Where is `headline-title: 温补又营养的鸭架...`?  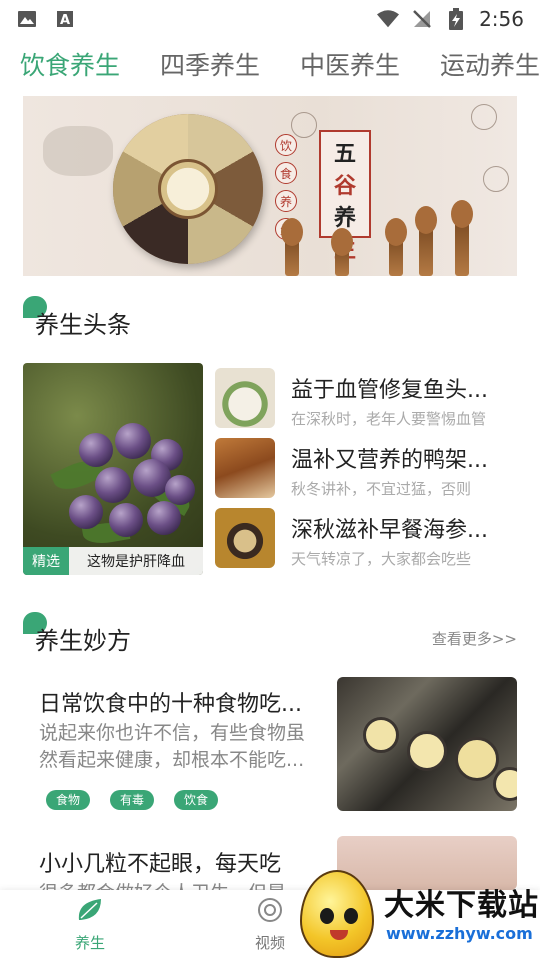 headline-title: 温补又营养的鸭架... is located at coordinates (389, 460).